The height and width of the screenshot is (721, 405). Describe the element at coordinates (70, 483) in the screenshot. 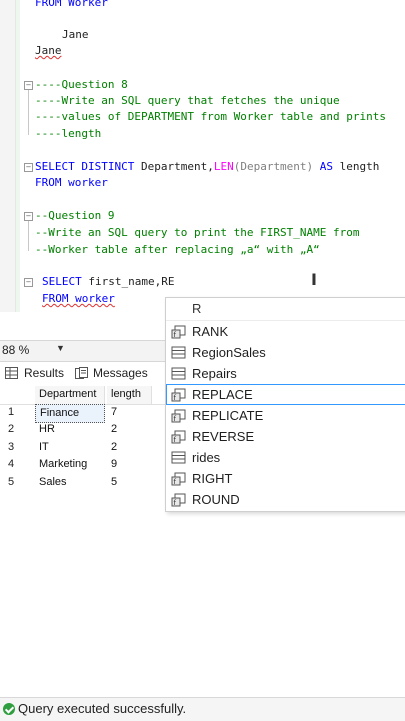

I see `cell-department: Sales` at that location.